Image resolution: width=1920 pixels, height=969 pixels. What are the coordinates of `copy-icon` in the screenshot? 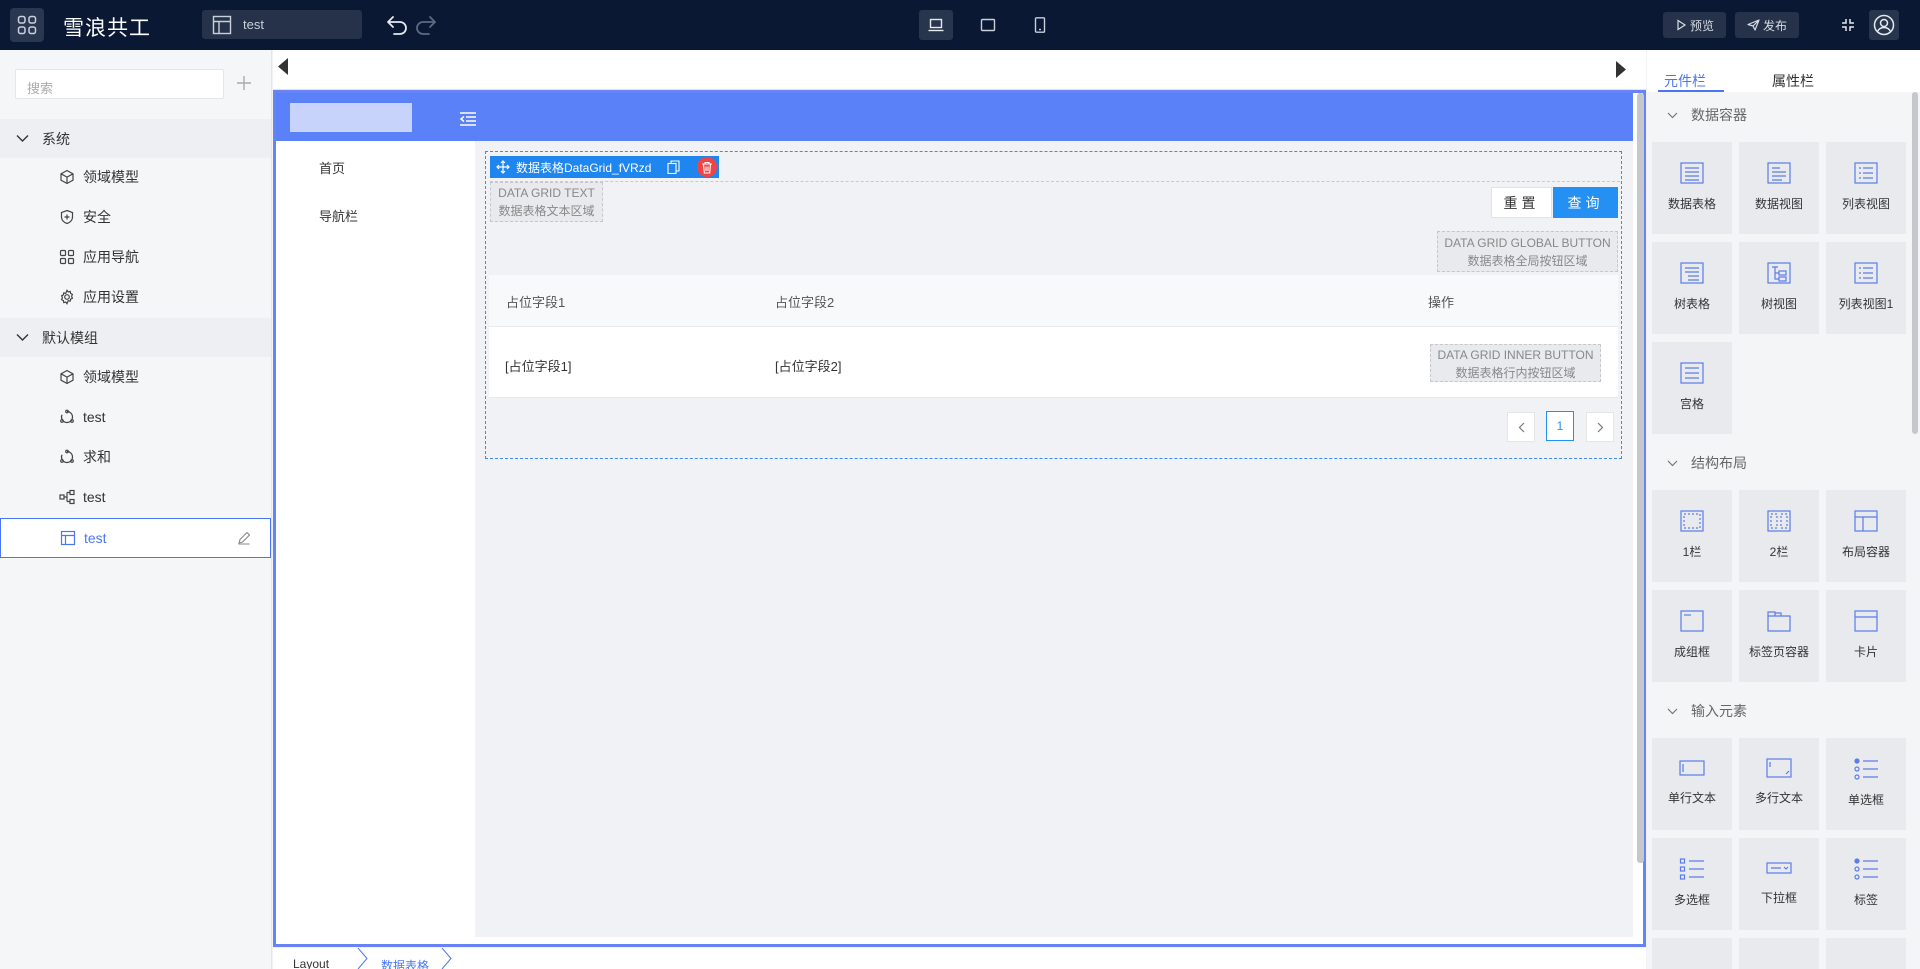 It's located at (673, 167).